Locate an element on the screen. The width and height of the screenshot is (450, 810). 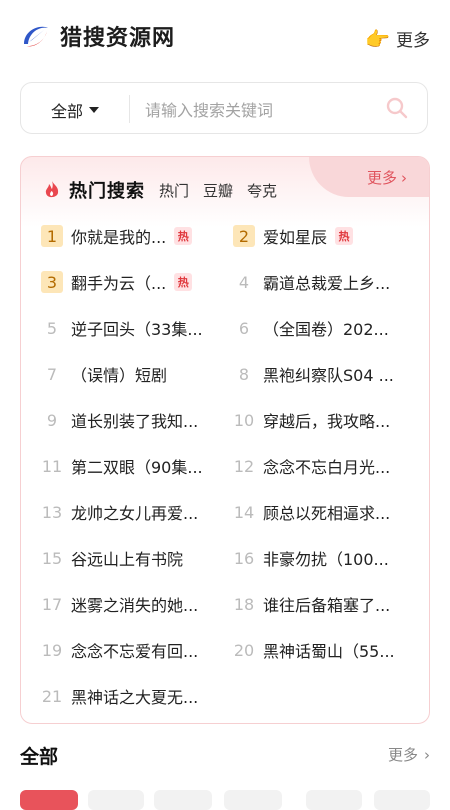
rank-number: 1 is located at coordinates (52, 236).